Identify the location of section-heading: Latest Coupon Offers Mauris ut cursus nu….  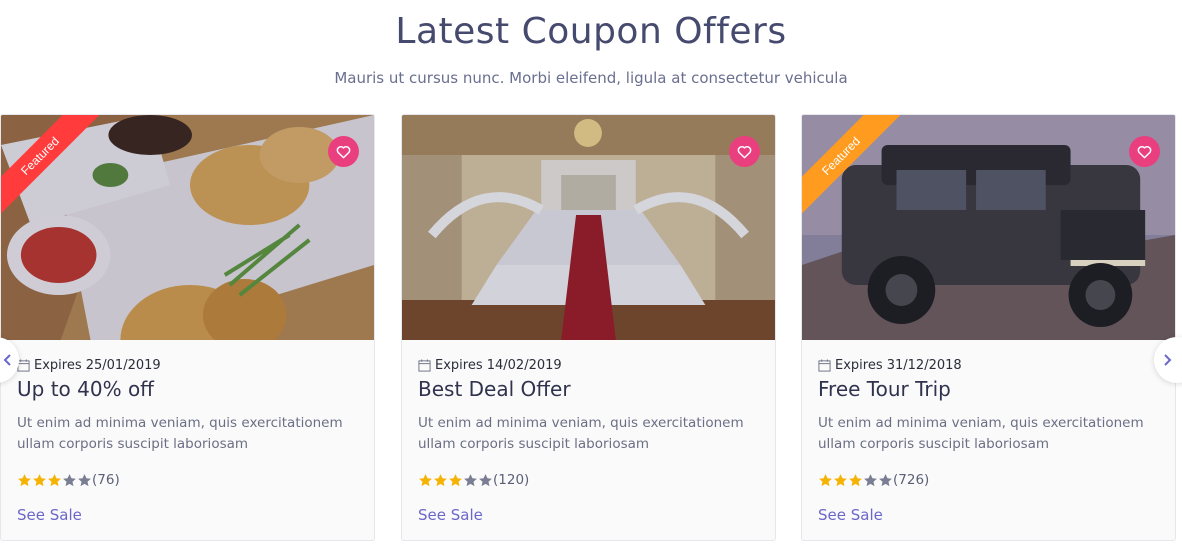
(591, 49).